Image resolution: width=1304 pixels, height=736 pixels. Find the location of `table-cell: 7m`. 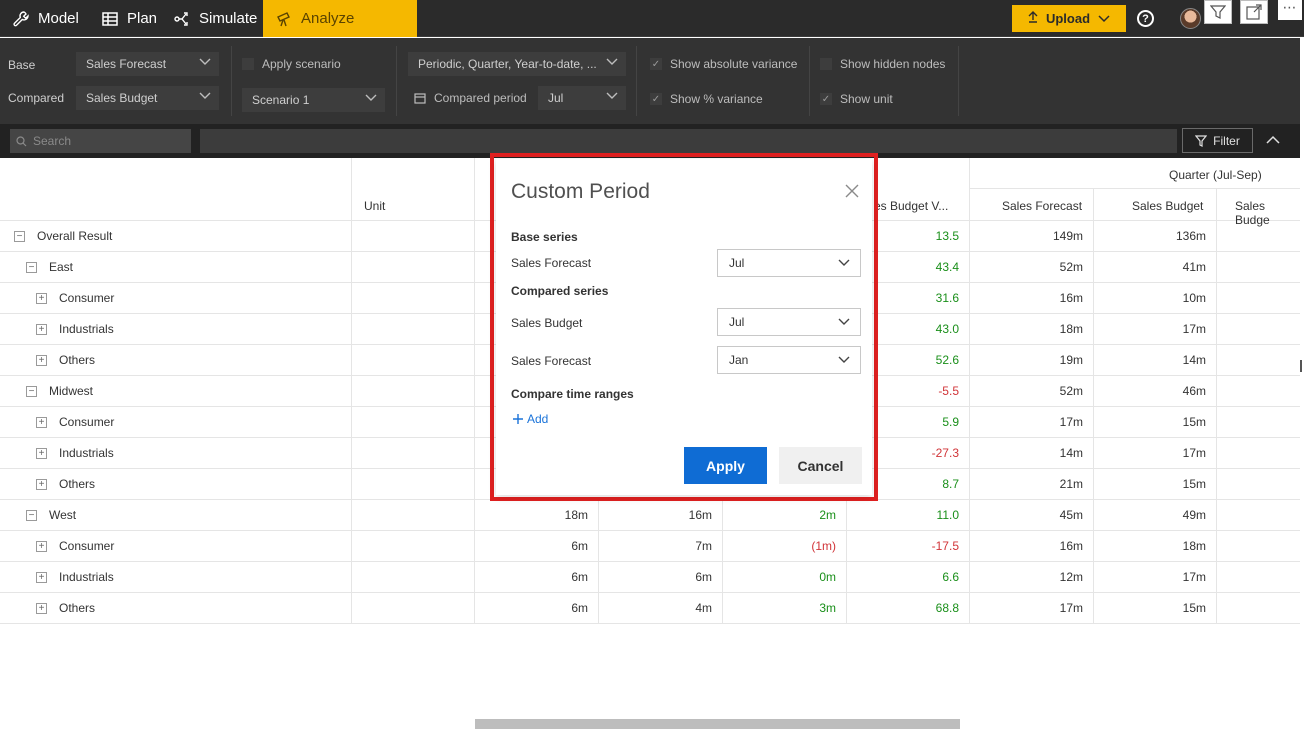

table-cell: 7m is located at coordinates (657, 546).